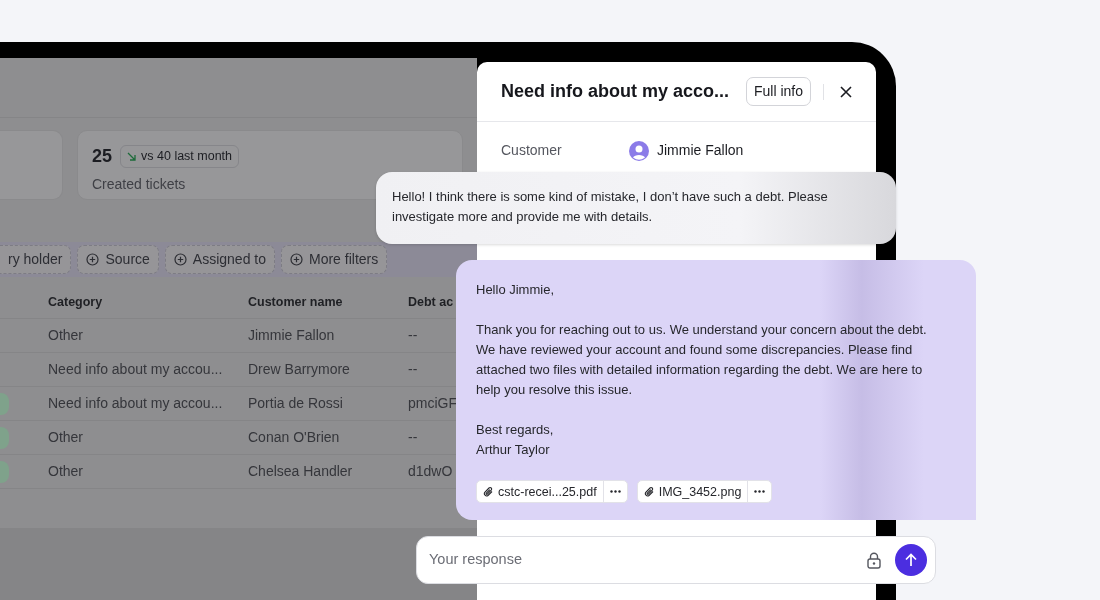 This screenshot has height=600, width=1100. What do you see at coordinates (636, 208) in the screenshot?
I see `customer-message: Hello! I think there is some kind of mistake, I don’t have such a debt. Please investigate more and provide me with details.` at bounding box center [636, 208].